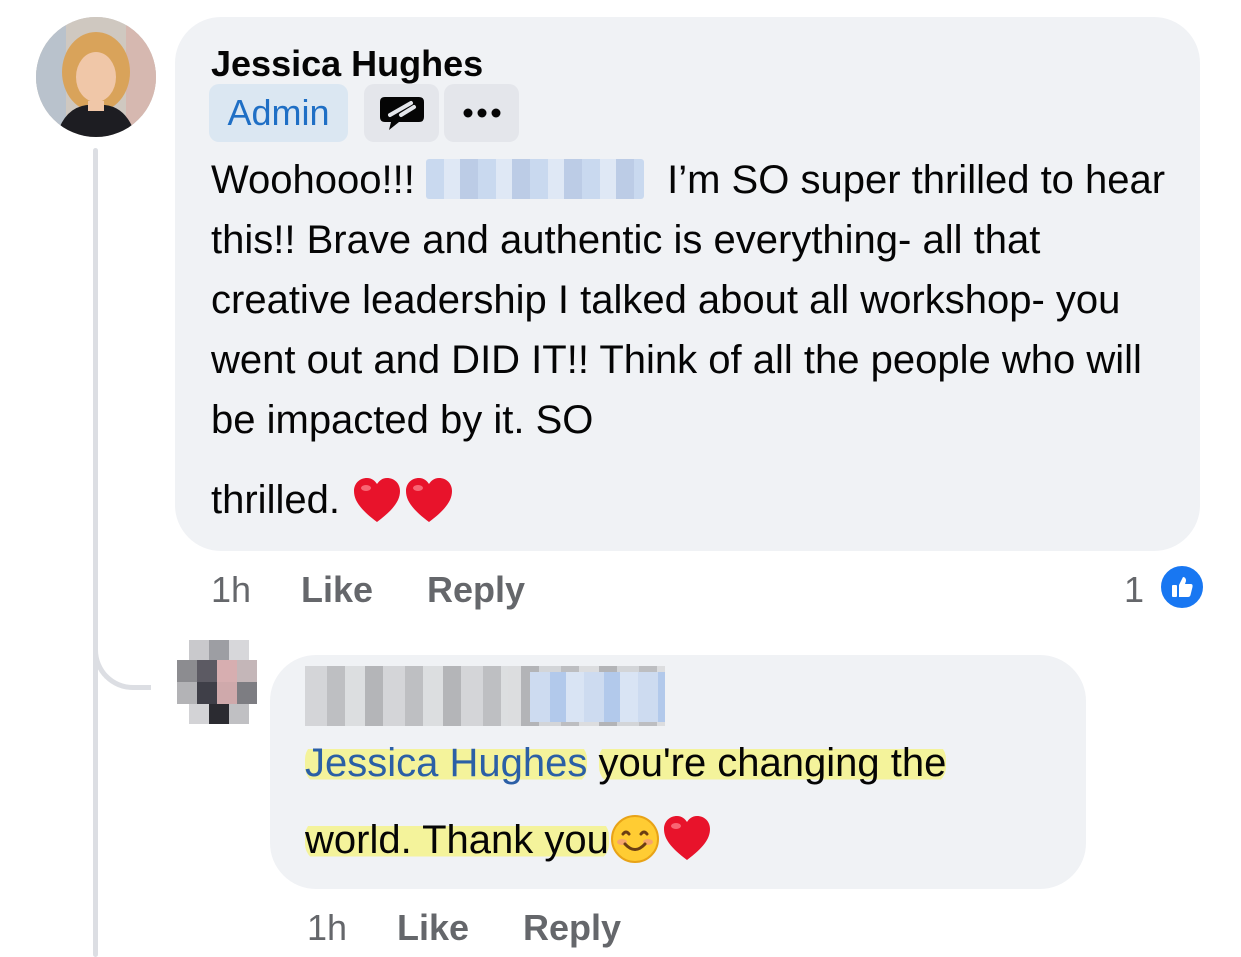 The height and width of the screenshot is (957, 1241). What do you see at coordinates (347, 64) in the screenshot?
I see `comment-author-name: Jessica Hughes` at bounding box center [347, 64].